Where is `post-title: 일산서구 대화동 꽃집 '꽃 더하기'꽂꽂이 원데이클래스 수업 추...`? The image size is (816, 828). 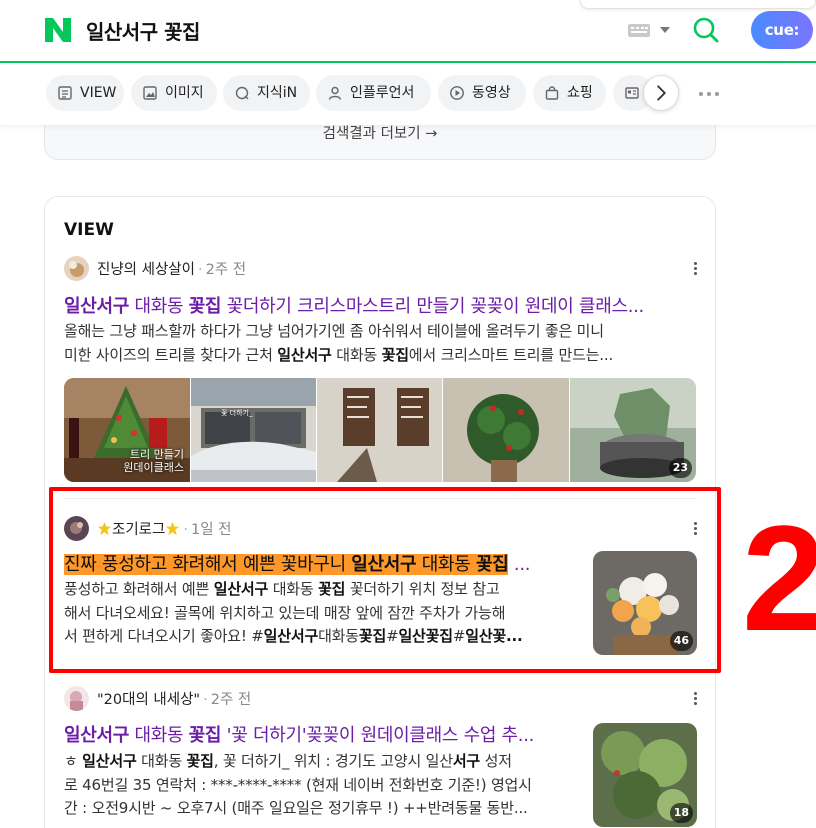 post-title: 일산서구 대화동 꽃집 '꽃 더하기'꽂꽂이 원데이클래스 수업 추... is located at coordinates (318, 734).